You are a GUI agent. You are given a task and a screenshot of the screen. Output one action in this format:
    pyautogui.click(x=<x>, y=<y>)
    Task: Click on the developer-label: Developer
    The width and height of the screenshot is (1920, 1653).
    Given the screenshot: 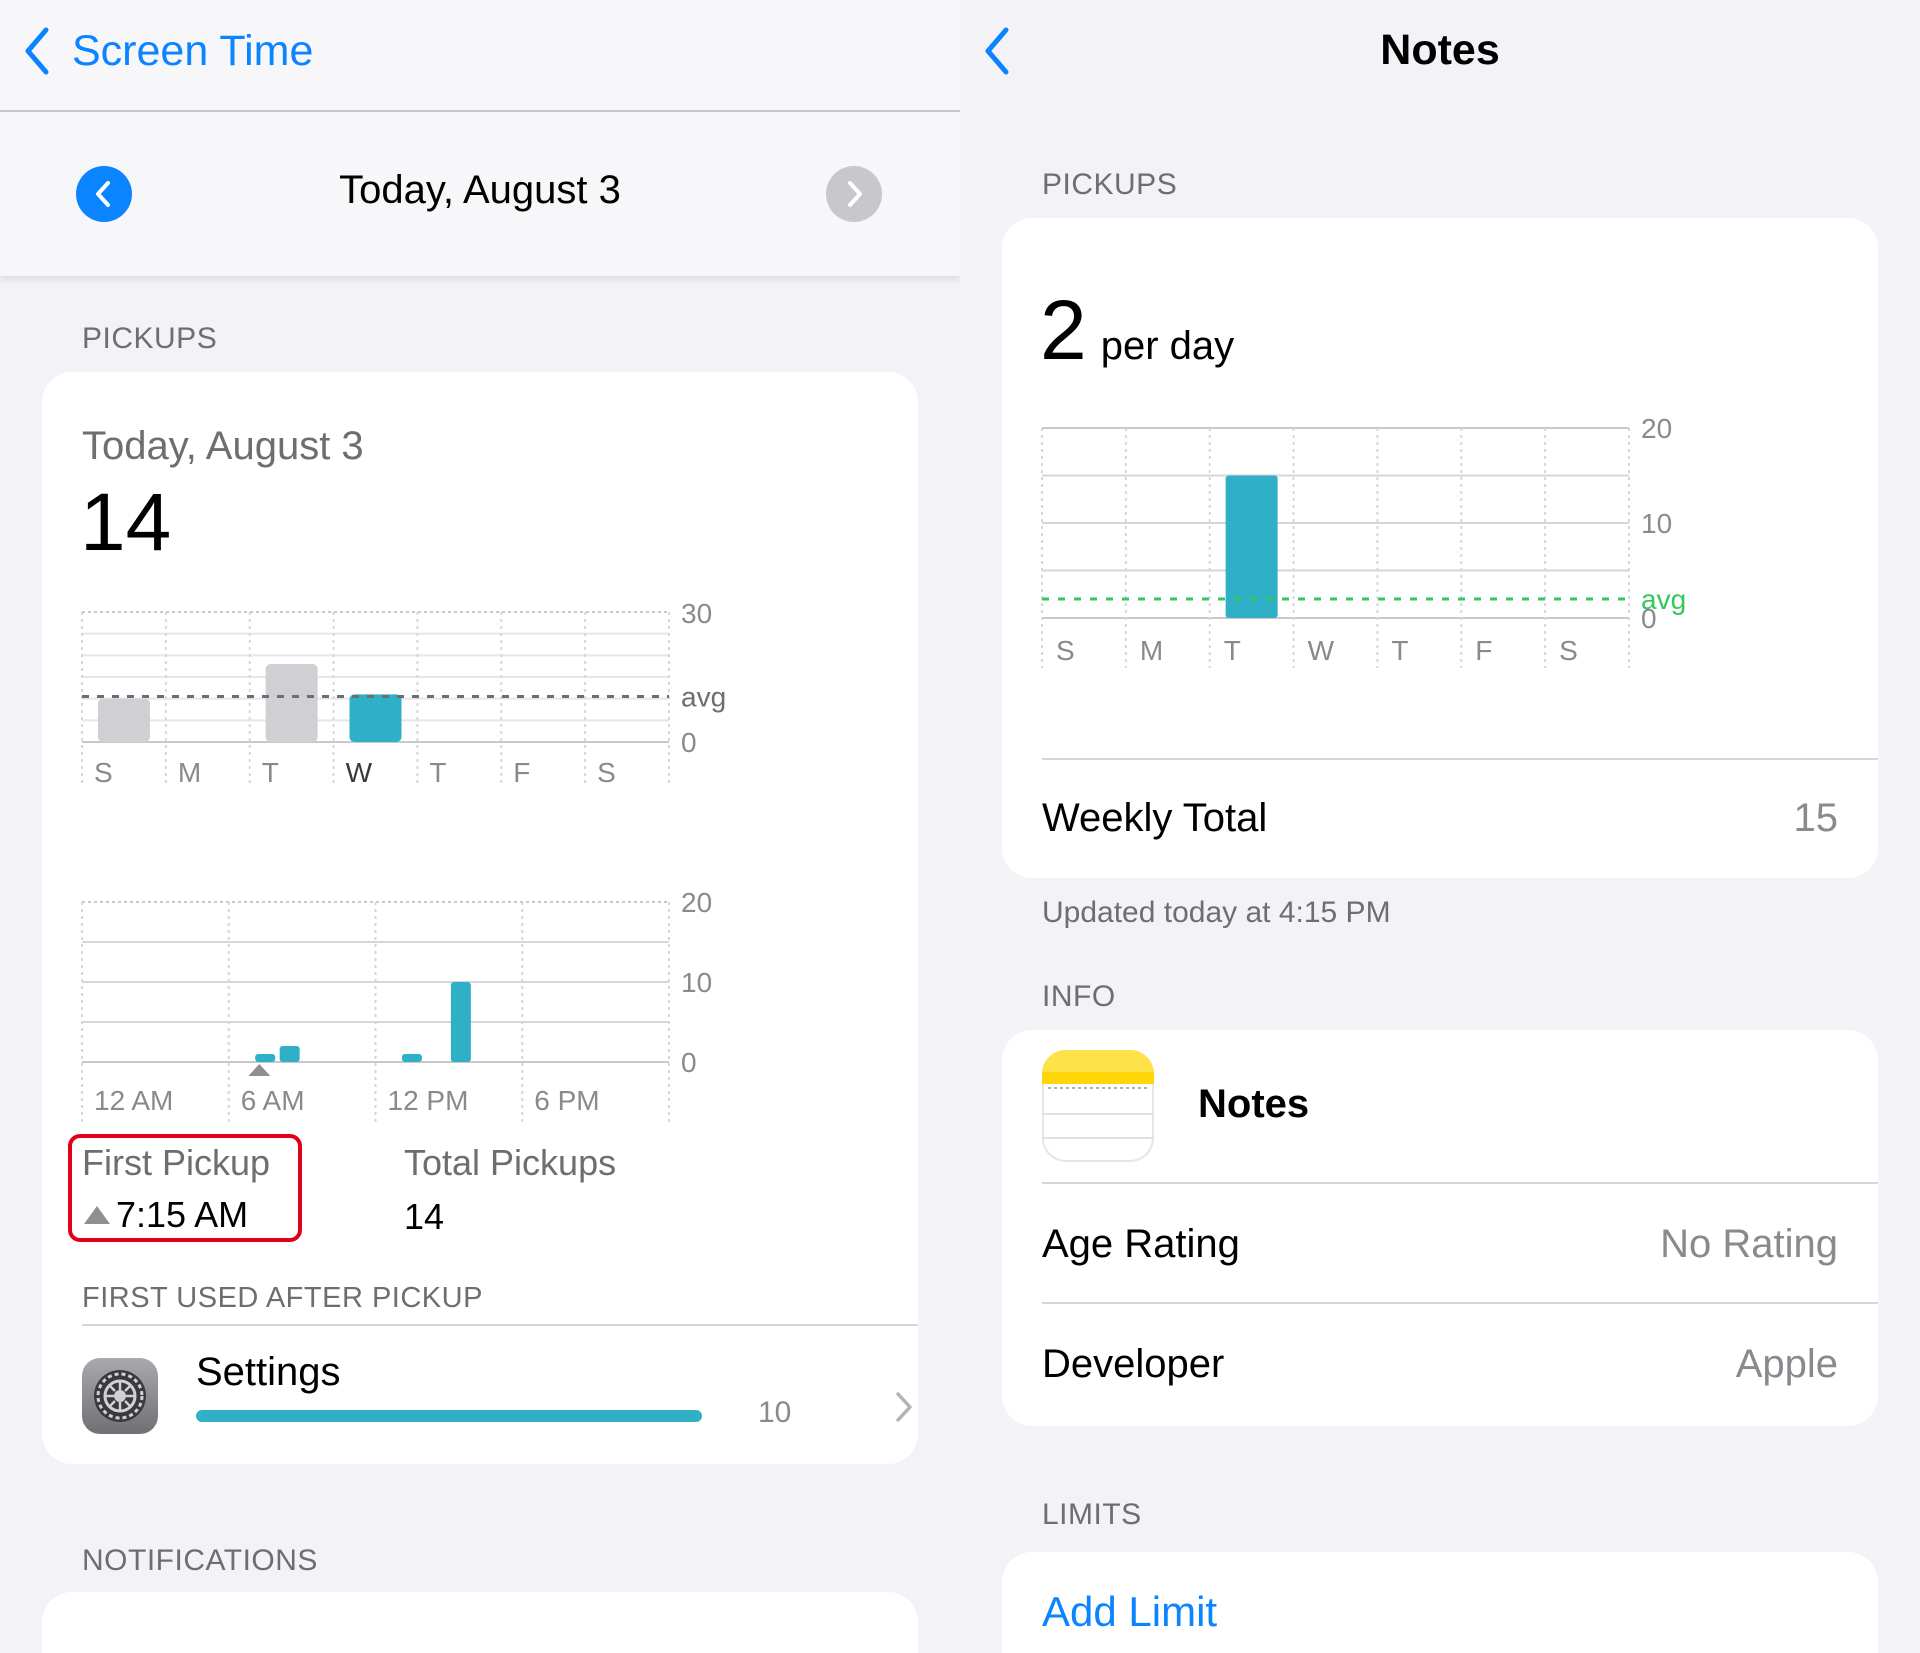 What is the action you would take?
    pyautogui.click(x=1133, y=1364)
    